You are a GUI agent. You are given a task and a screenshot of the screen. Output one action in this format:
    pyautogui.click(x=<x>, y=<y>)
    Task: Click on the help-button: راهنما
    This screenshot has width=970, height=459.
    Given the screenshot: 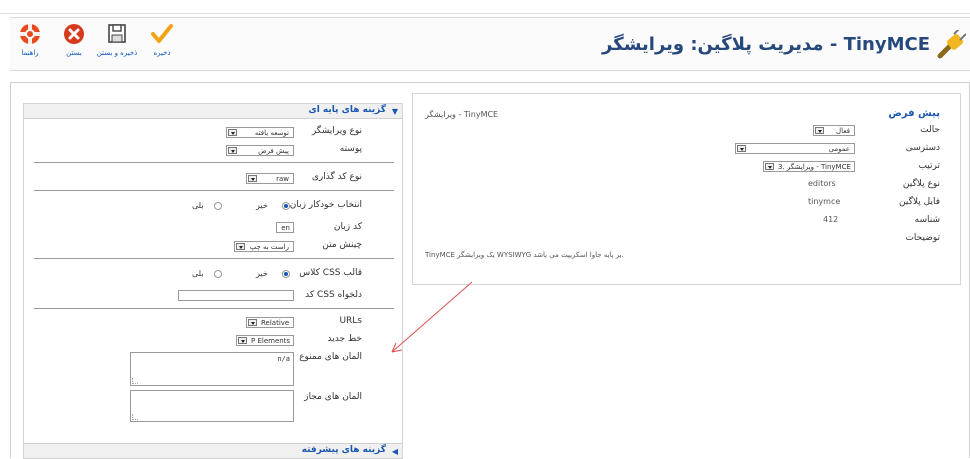 What is the action you would take?
    pyautogui.click(x=30, y=39)
    